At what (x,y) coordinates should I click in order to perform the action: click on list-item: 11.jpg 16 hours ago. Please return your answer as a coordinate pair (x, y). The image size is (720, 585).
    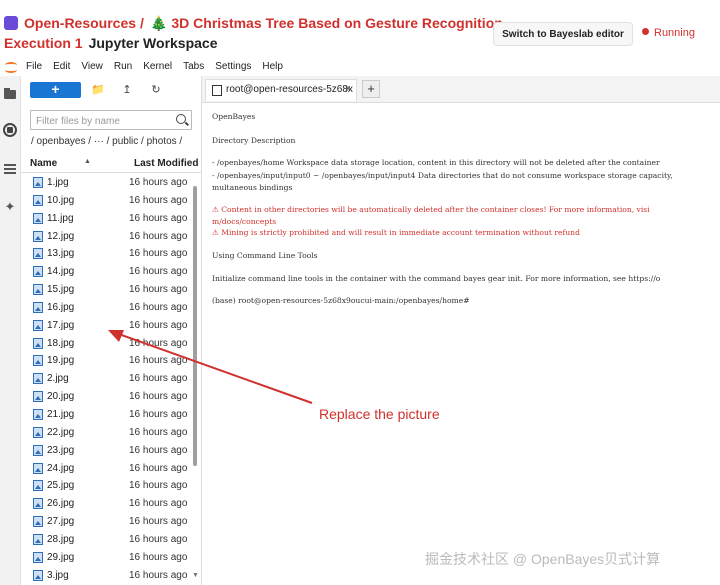
    Looking at the image, I should click on (107, 219).